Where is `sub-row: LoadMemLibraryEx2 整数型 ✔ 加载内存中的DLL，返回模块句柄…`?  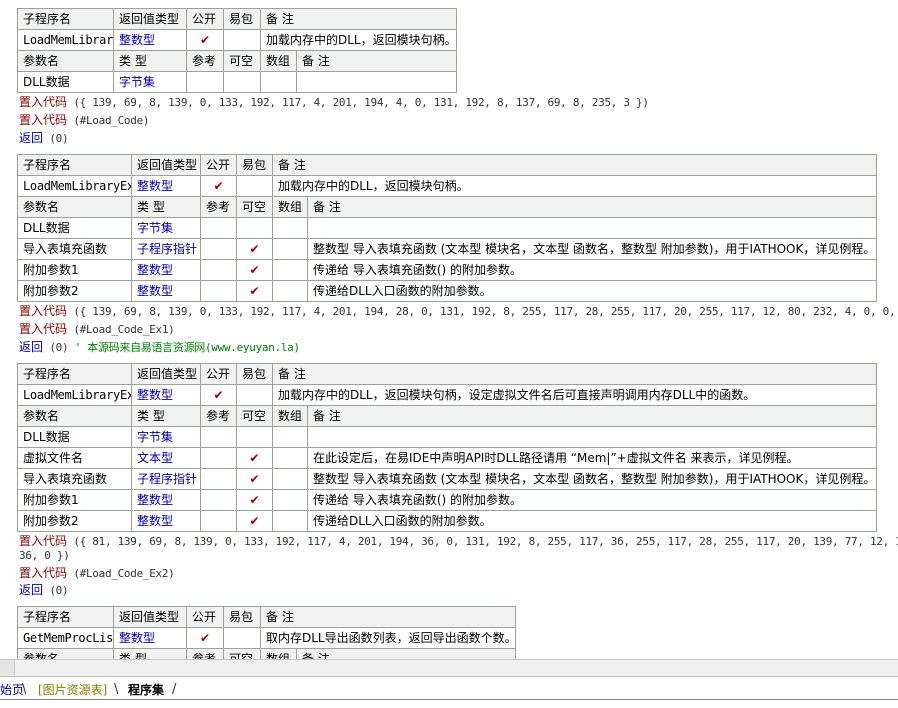 sub-row: LoadMemLibraryEx2 整数型 ✔ 加载内存中的DLL，返回模块句柄… is located at coordinates (447, 395).